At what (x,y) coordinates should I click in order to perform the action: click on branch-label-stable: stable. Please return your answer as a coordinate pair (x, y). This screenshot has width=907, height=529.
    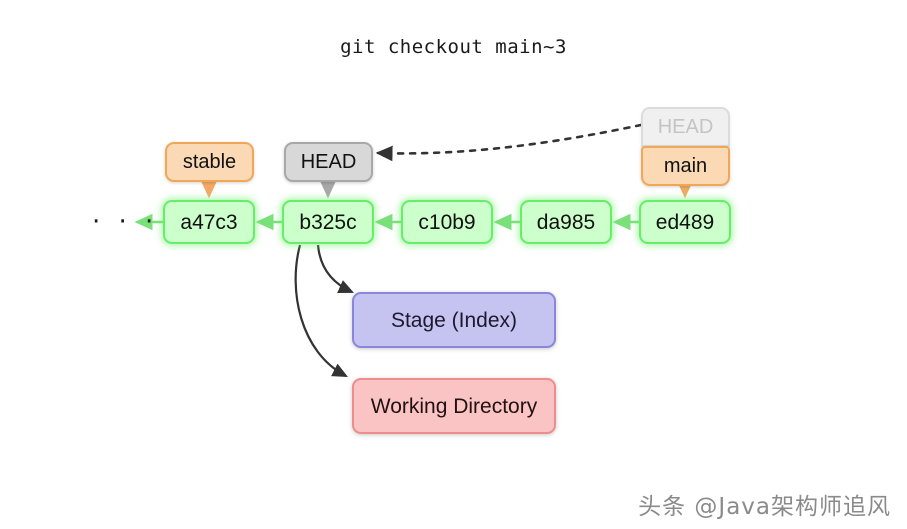
    Looking at the image, I should click on (209, 162).